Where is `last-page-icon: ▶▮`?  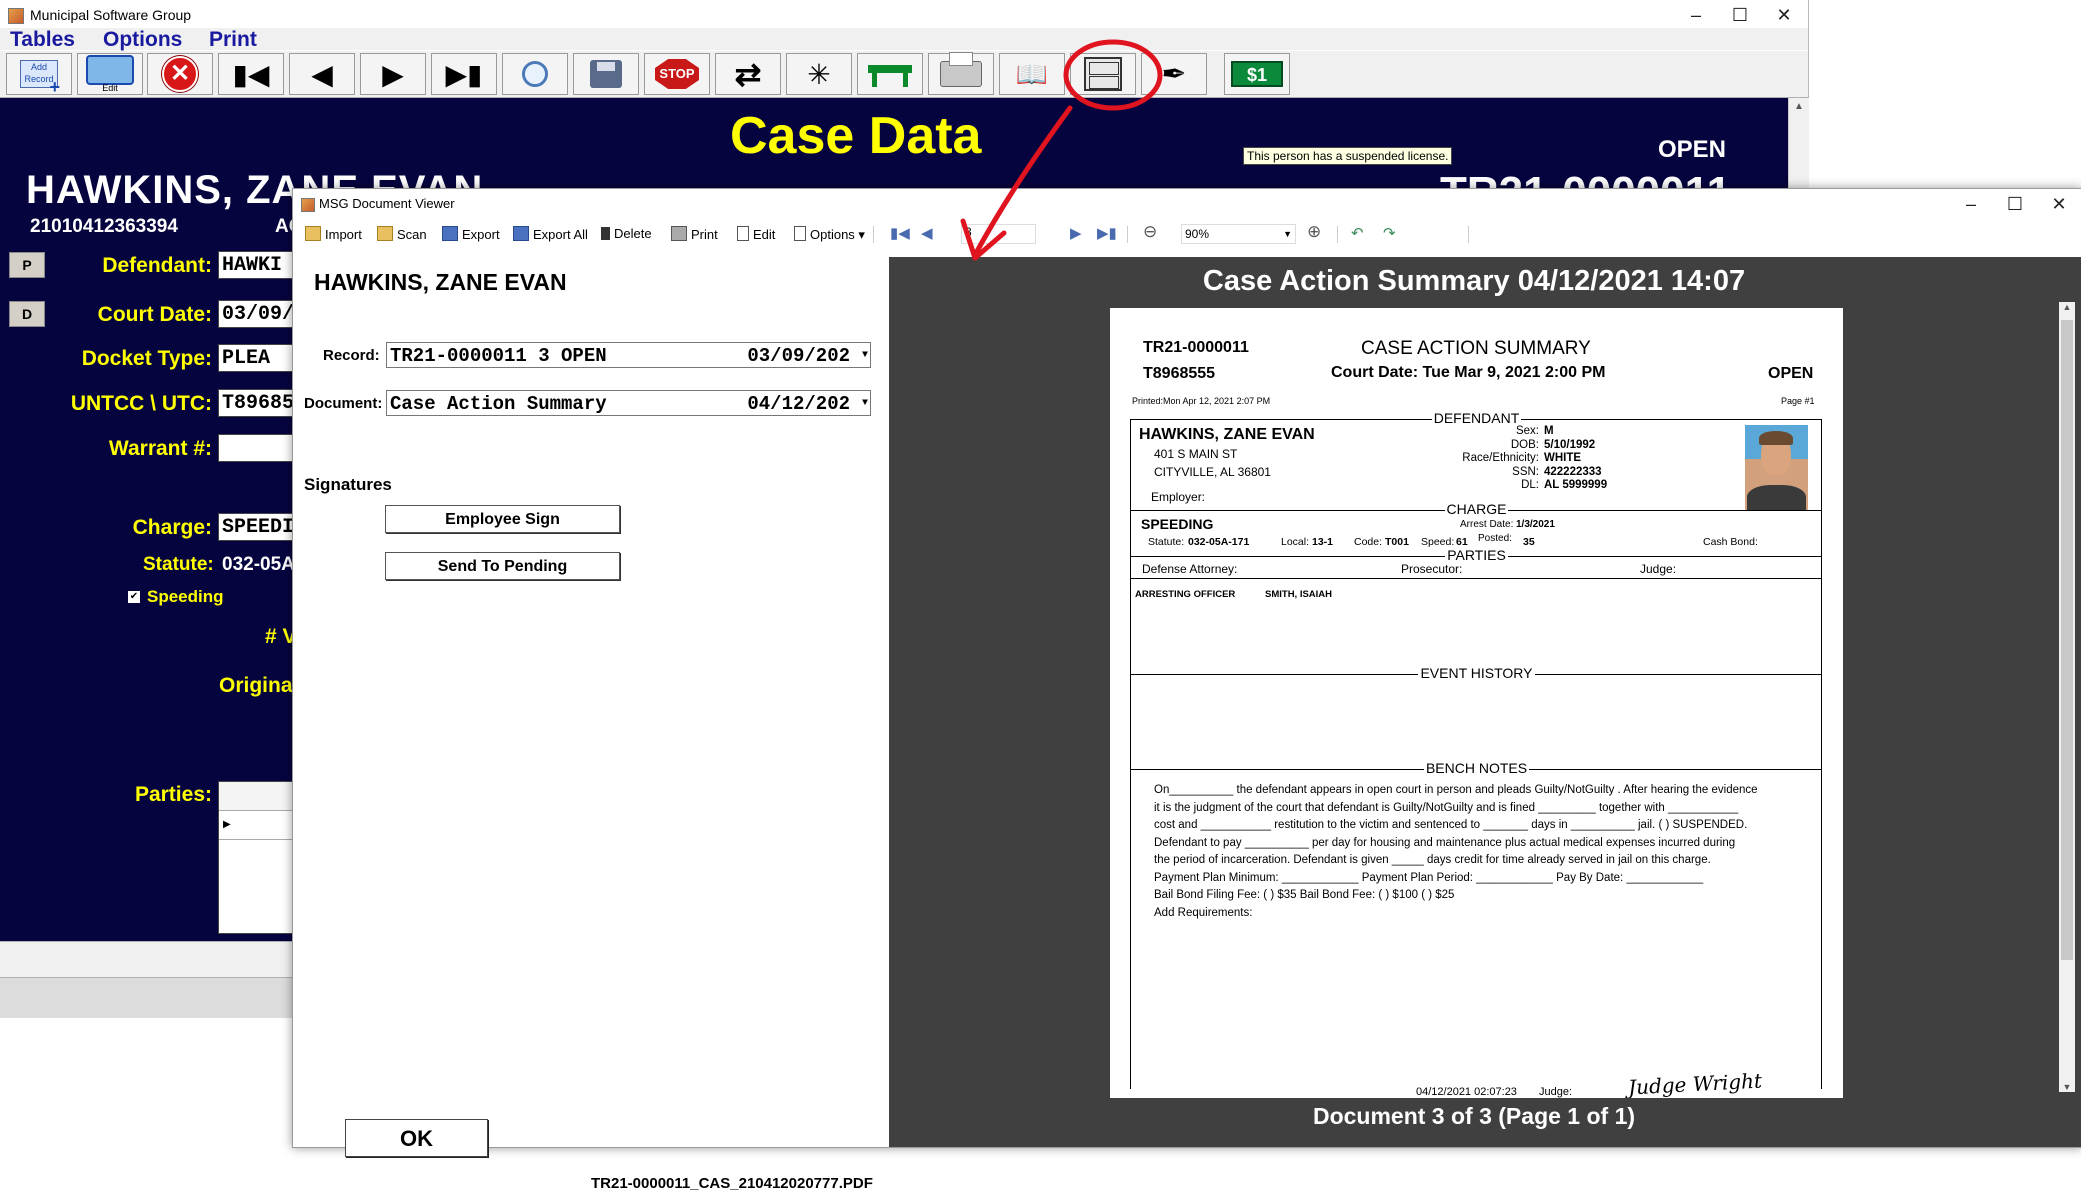 last-page-icon: ▶▮ is located at coordinates (1107, 233).